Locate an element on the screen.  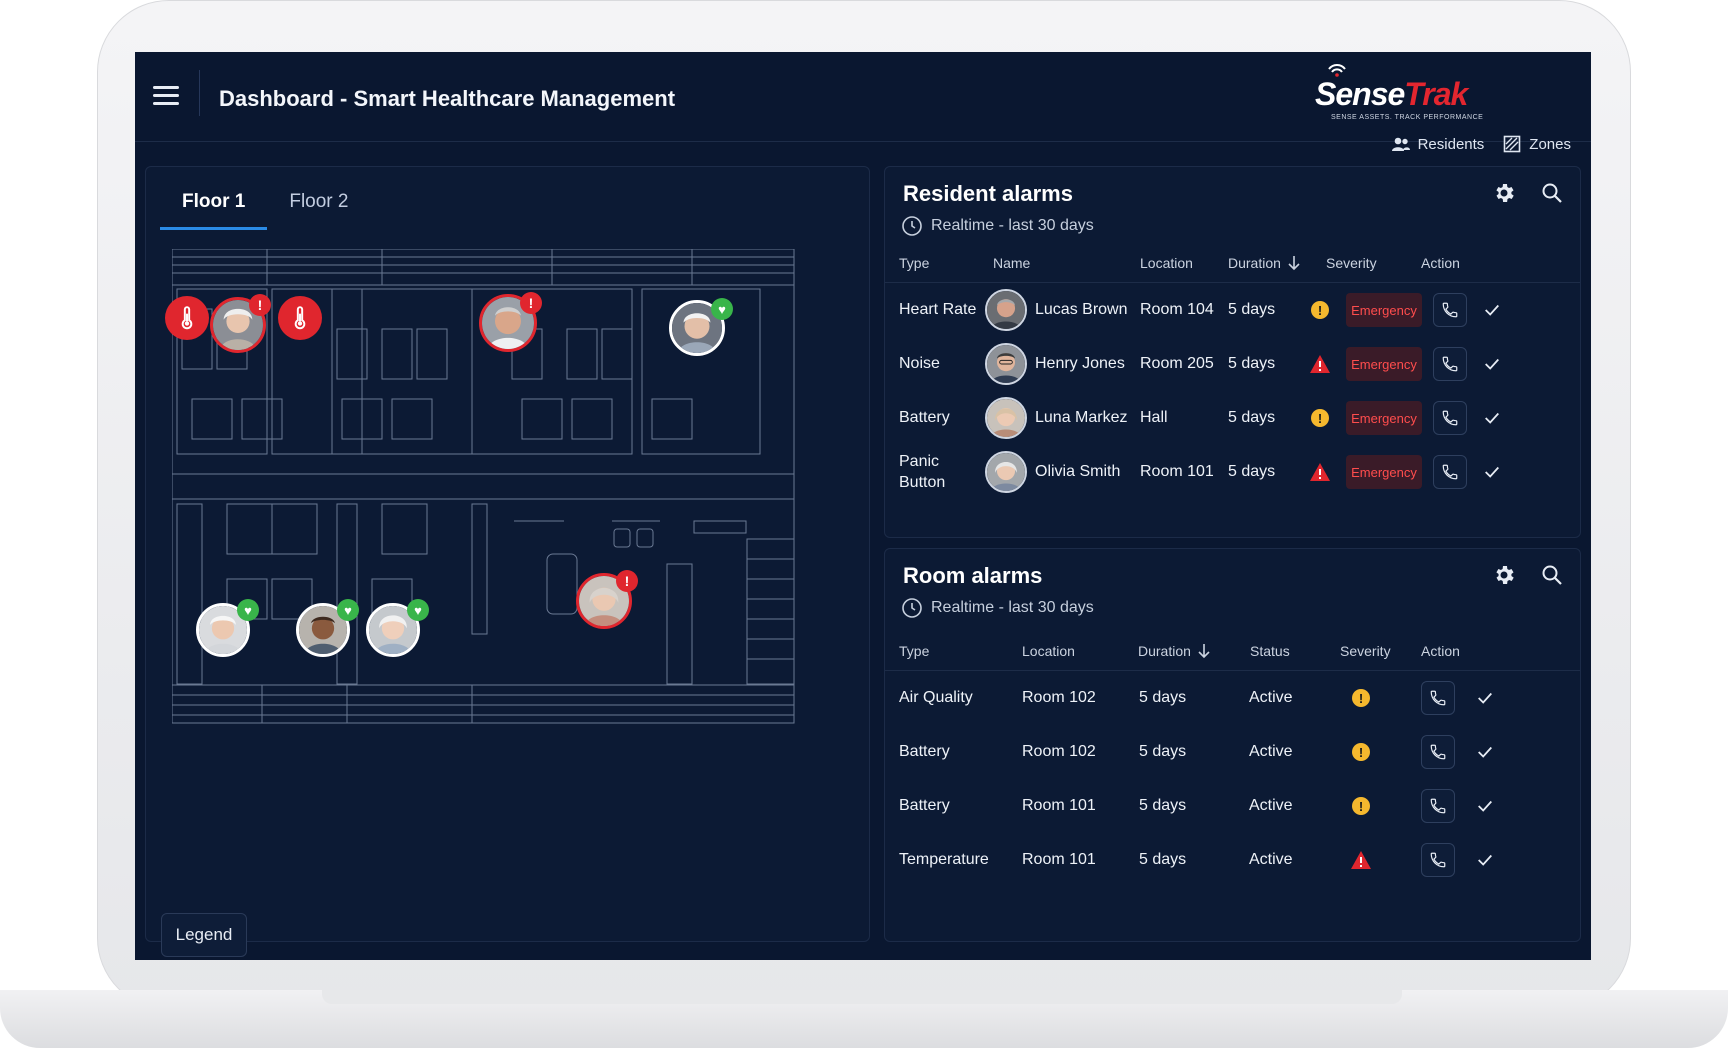
resident-name: Henry Jones is located at coordinates (1080, 363).